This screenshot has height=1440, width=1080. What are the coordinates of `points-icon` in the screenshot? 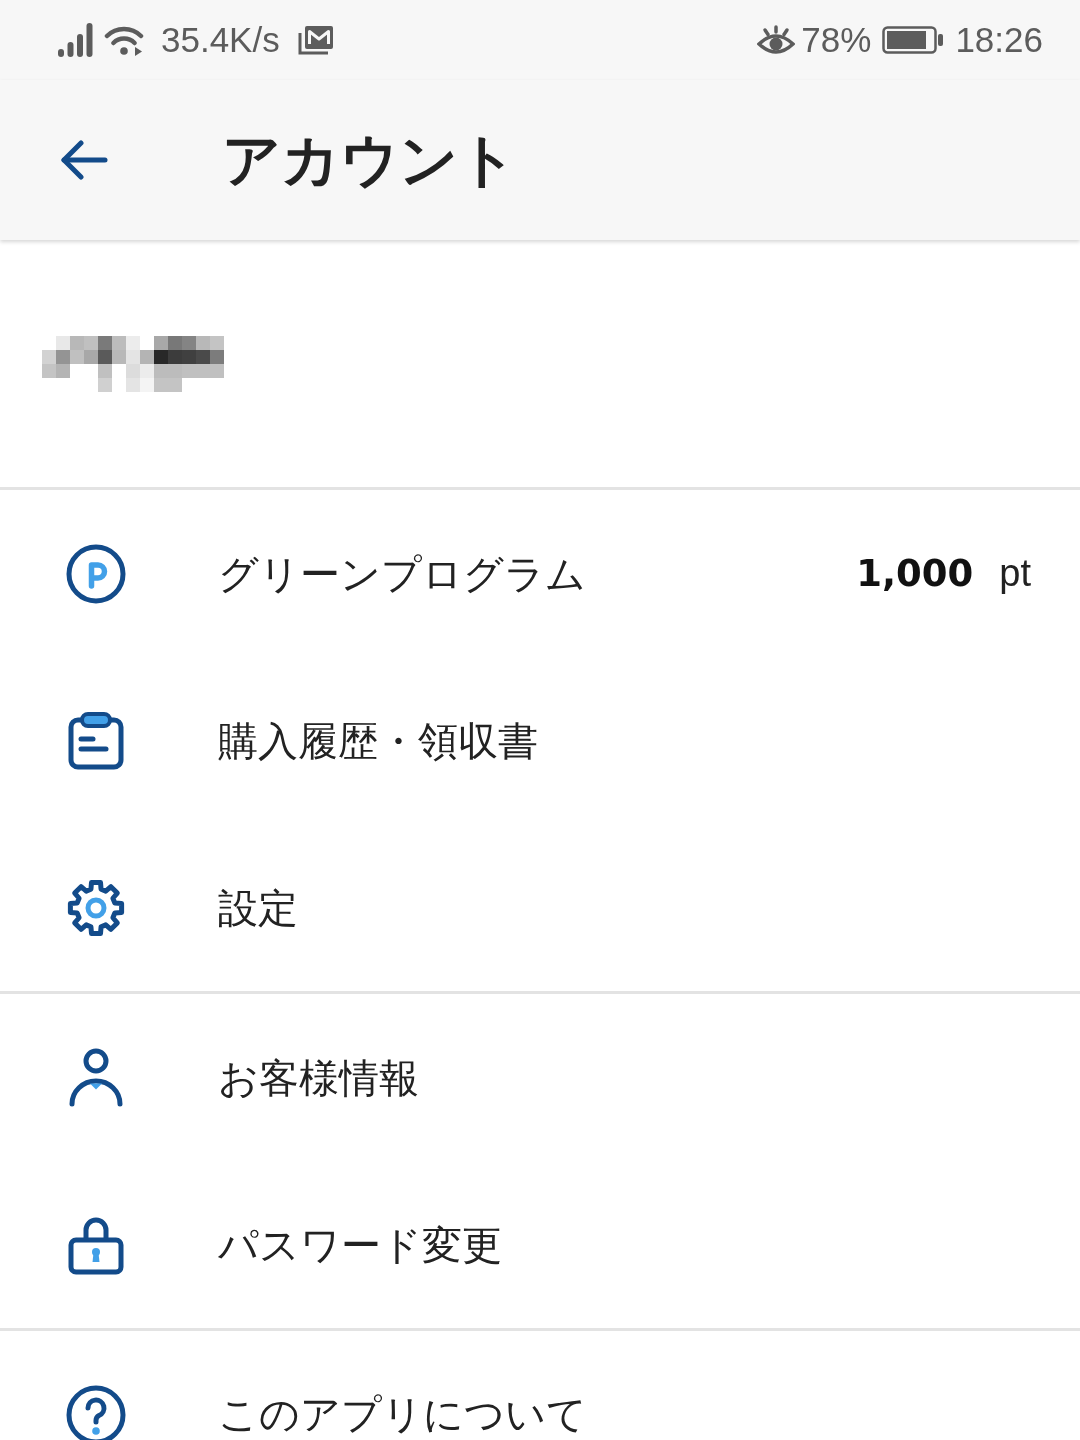 It's located at (96, 573).